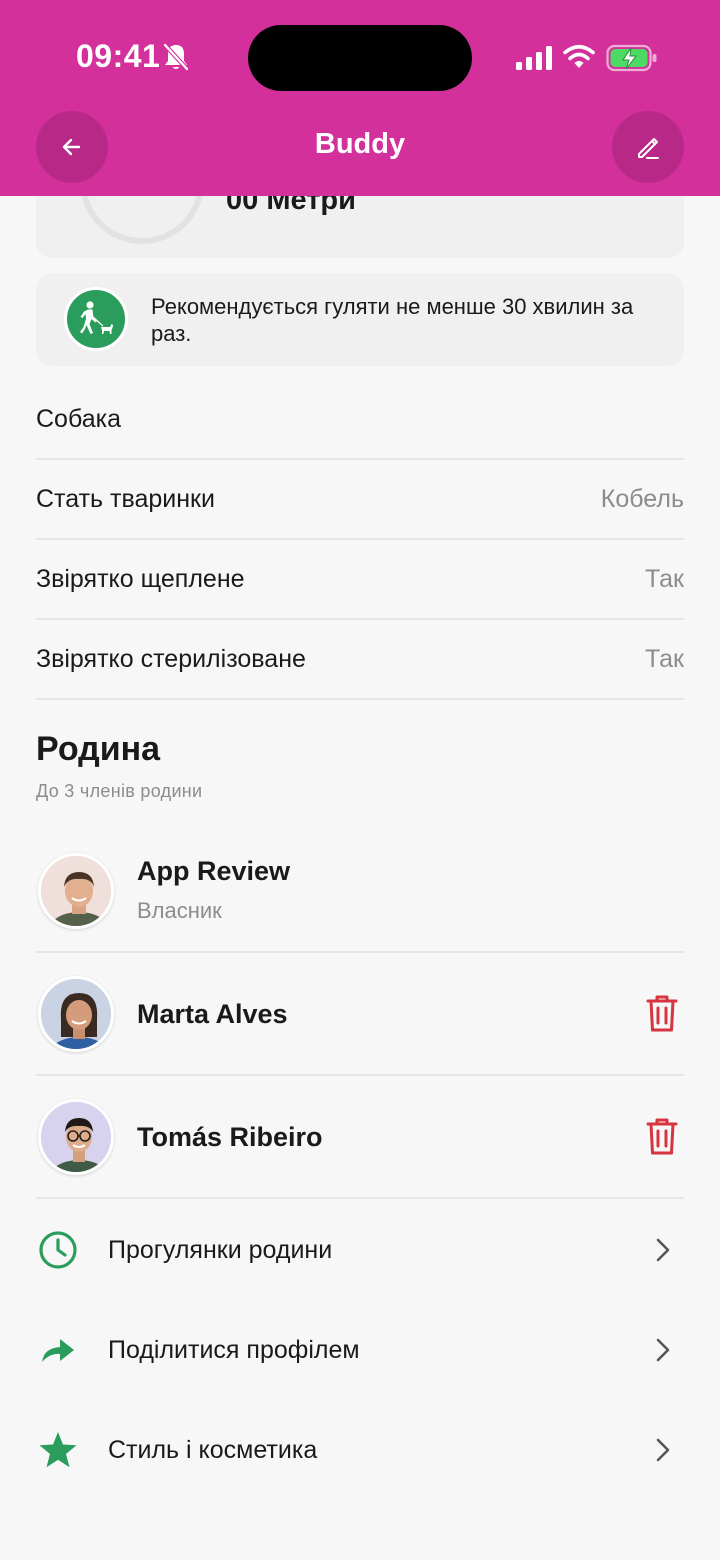 The width and height of the screenshot is (720, 1560). What do you see at coordinates (664, 658) in the screenshot?
I see `sterilized-value: Так` at bounding box center [664, 658].